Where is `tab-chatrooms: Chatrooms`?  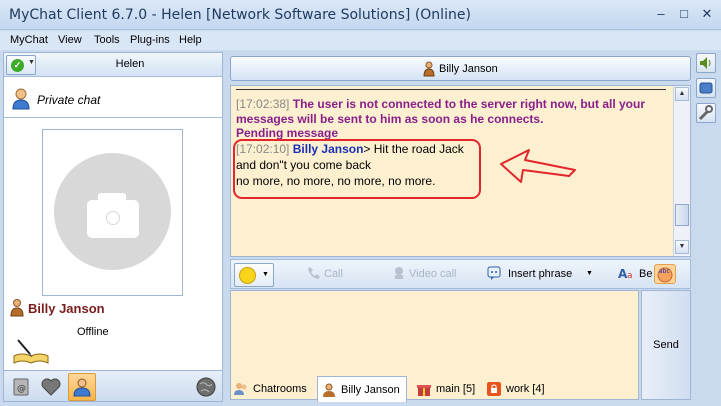 tab-chatrooms: Chatrooms is located at coordinates (273, 389).